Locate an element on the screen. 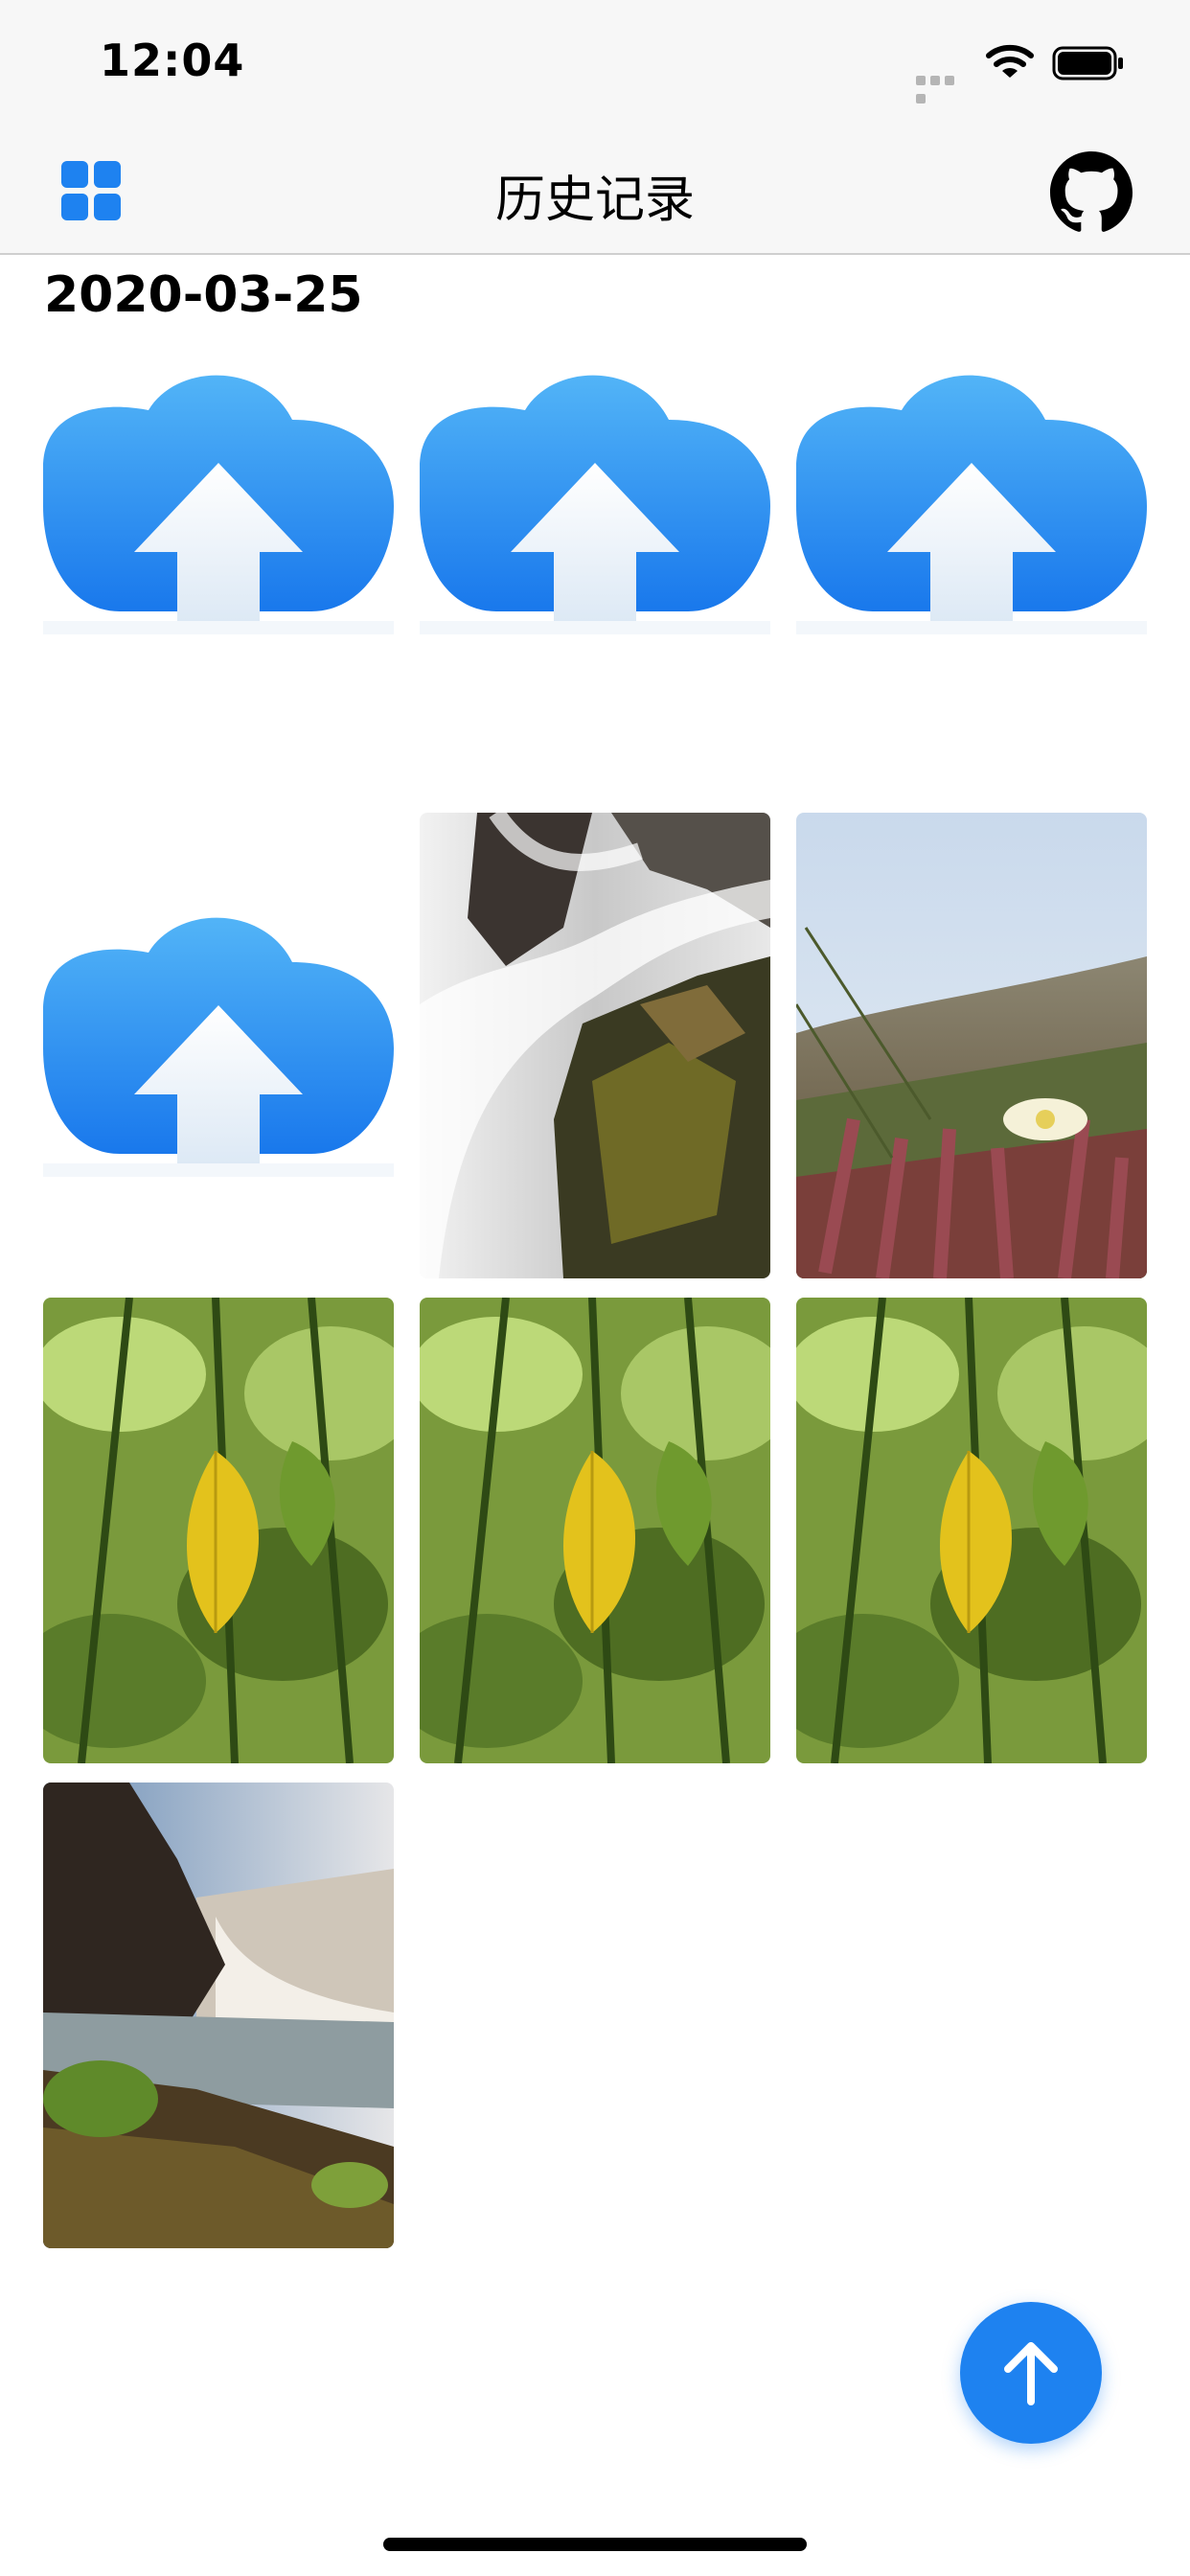  battery-full-icon is located at coordinates (1088, 63).